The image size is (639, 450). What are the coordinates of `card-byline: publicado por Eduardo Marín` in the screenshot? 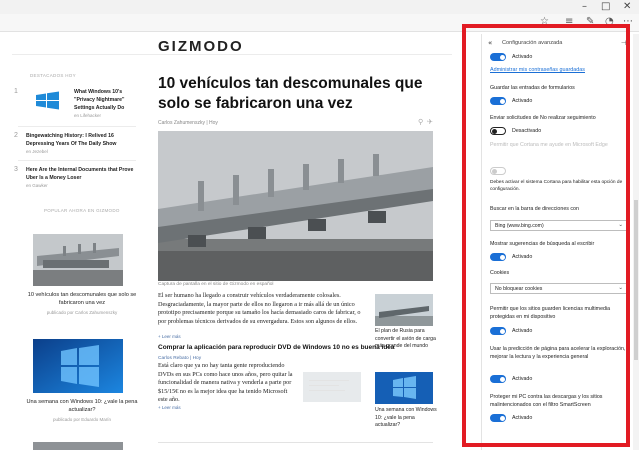 It's located at (82, 419).